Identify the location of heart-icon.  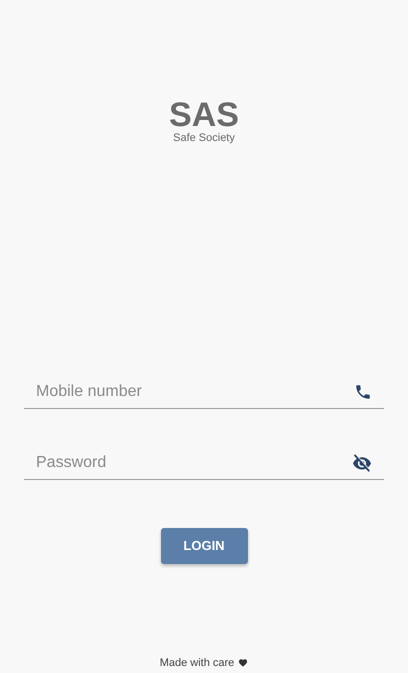
(243, 663).